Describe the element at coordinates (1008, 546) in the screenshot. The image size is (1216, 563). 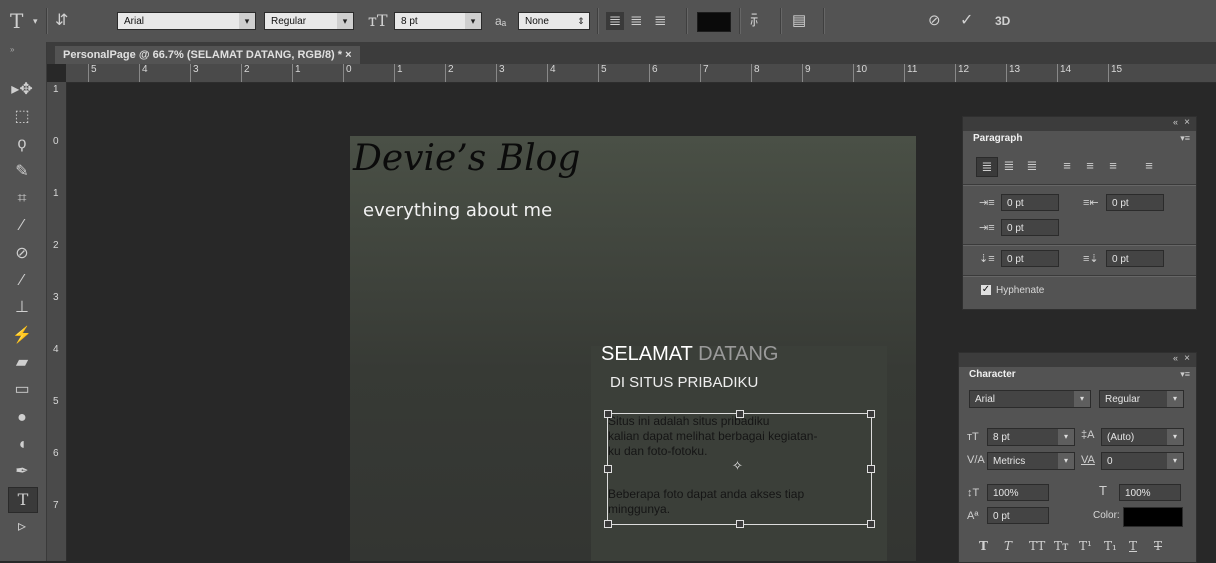
I see `faux-italic-button: T` at that location.